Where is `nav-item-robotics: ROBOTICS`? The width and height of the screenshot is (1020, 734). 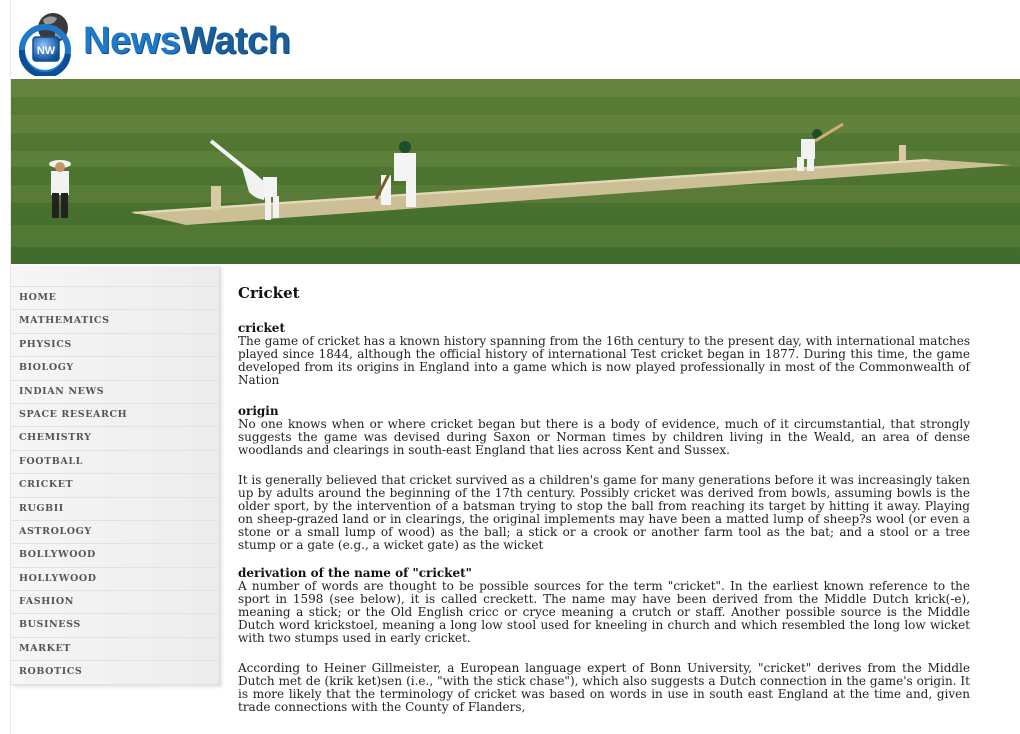 nav-item-robotics: ROBOTICS is located at coordinates (115, 673).